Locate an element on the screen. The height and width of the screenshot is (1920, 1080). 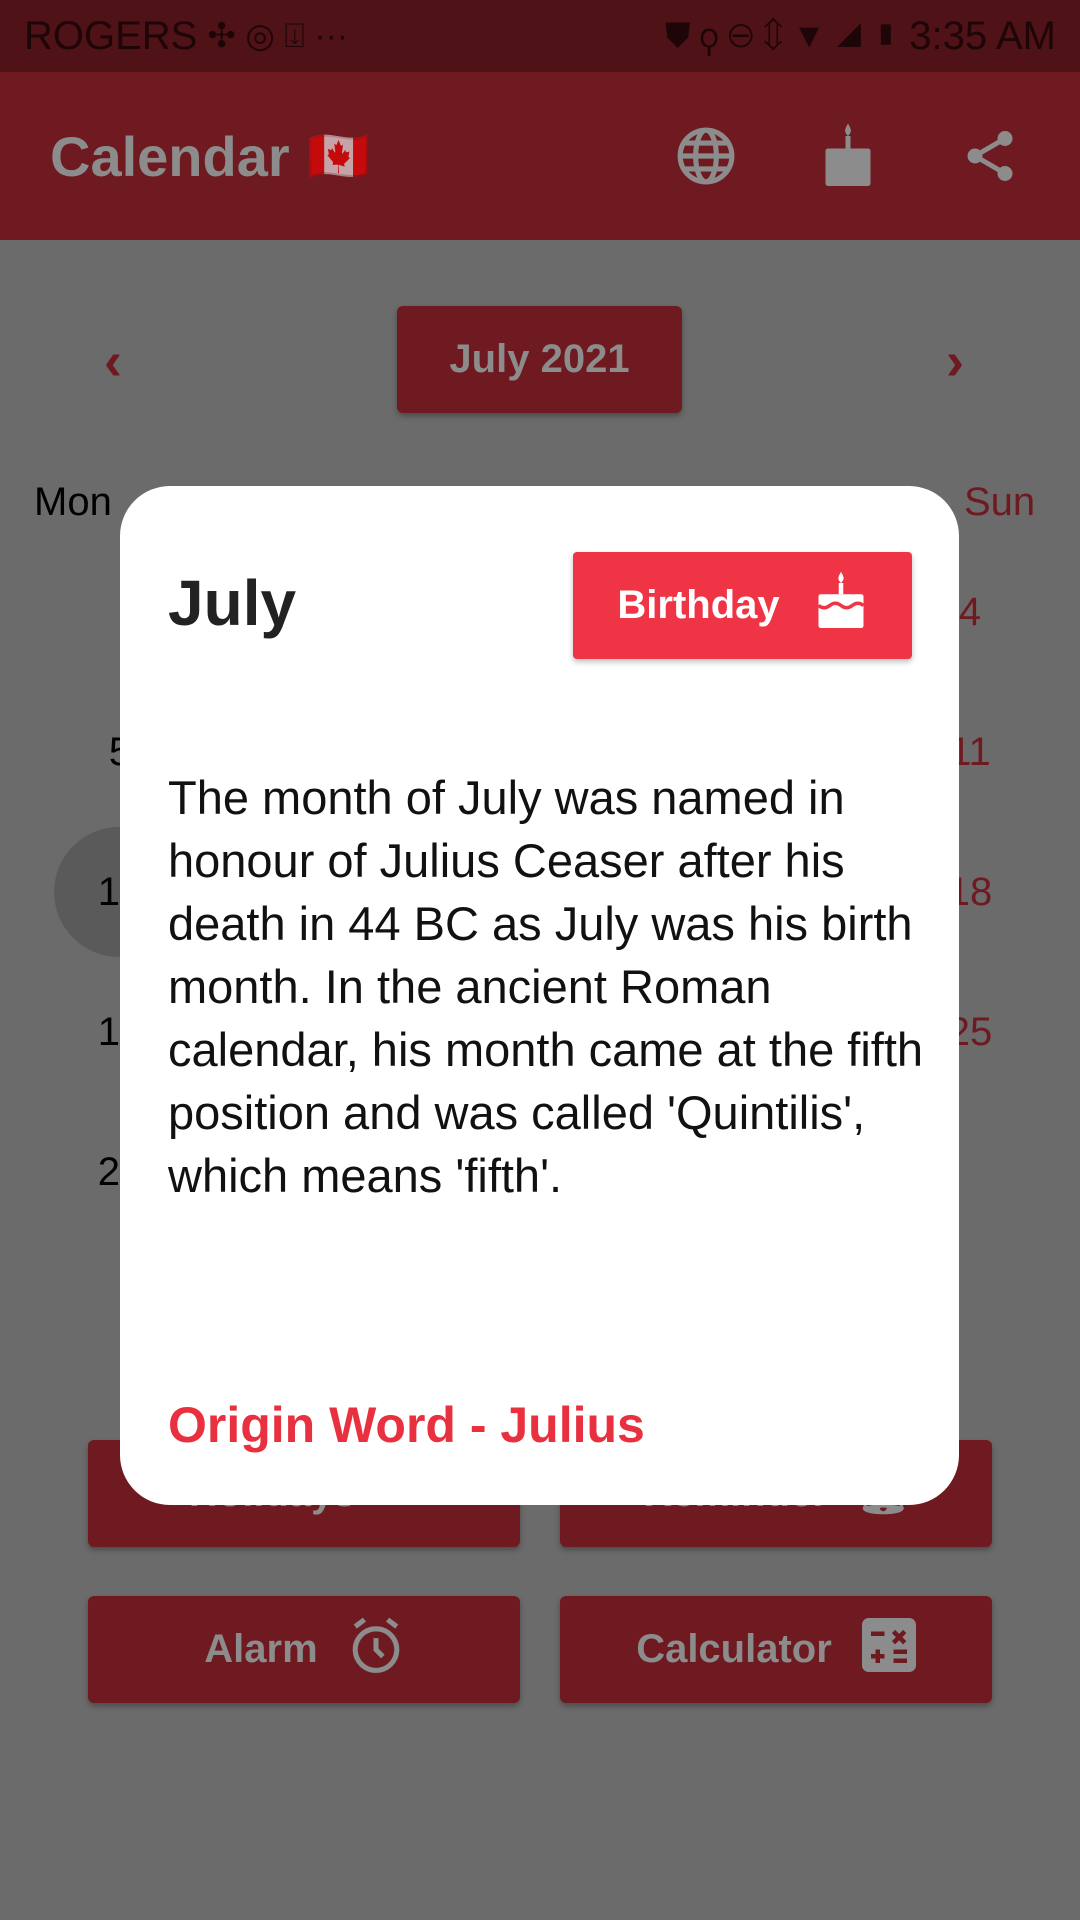
birthday-button: Birthday is located at coordinates (742, 605).